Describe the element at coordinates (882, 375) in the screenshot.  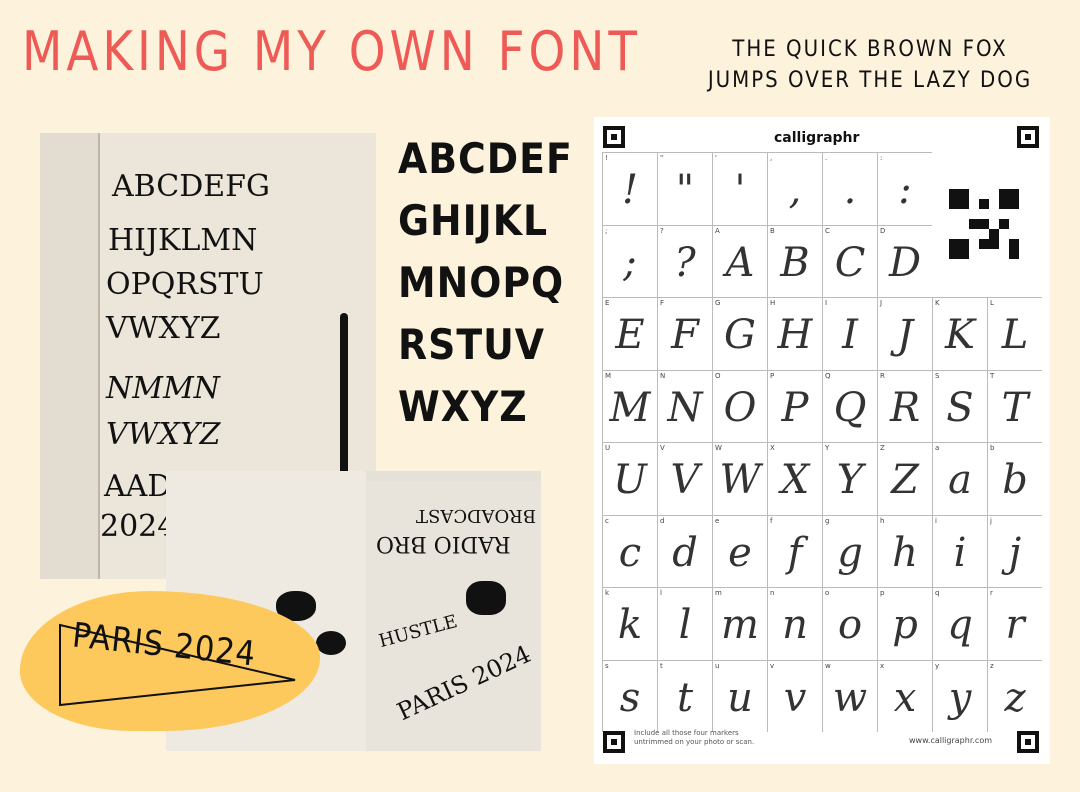
I see `glyph-cell-label: R` at that location.